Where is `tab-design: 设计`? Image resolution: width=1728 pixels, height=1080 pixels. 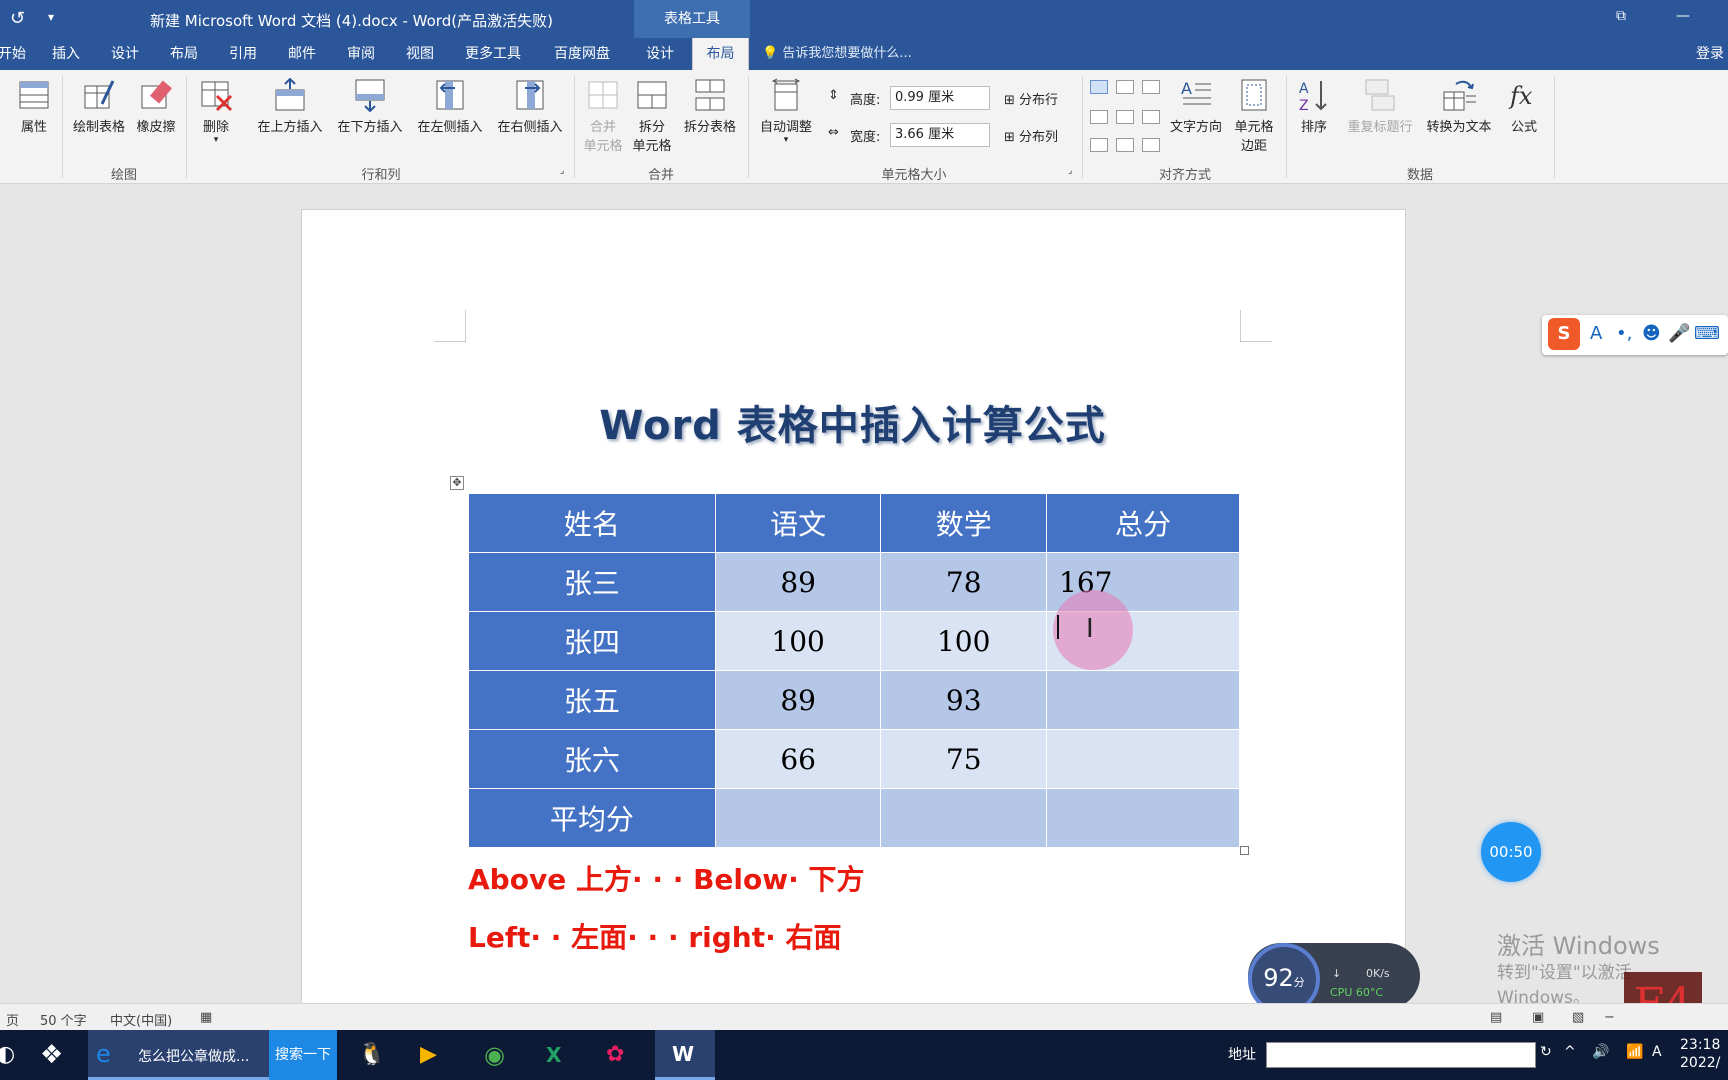 tab-design: 设计 is located at coordinates (125, 54).